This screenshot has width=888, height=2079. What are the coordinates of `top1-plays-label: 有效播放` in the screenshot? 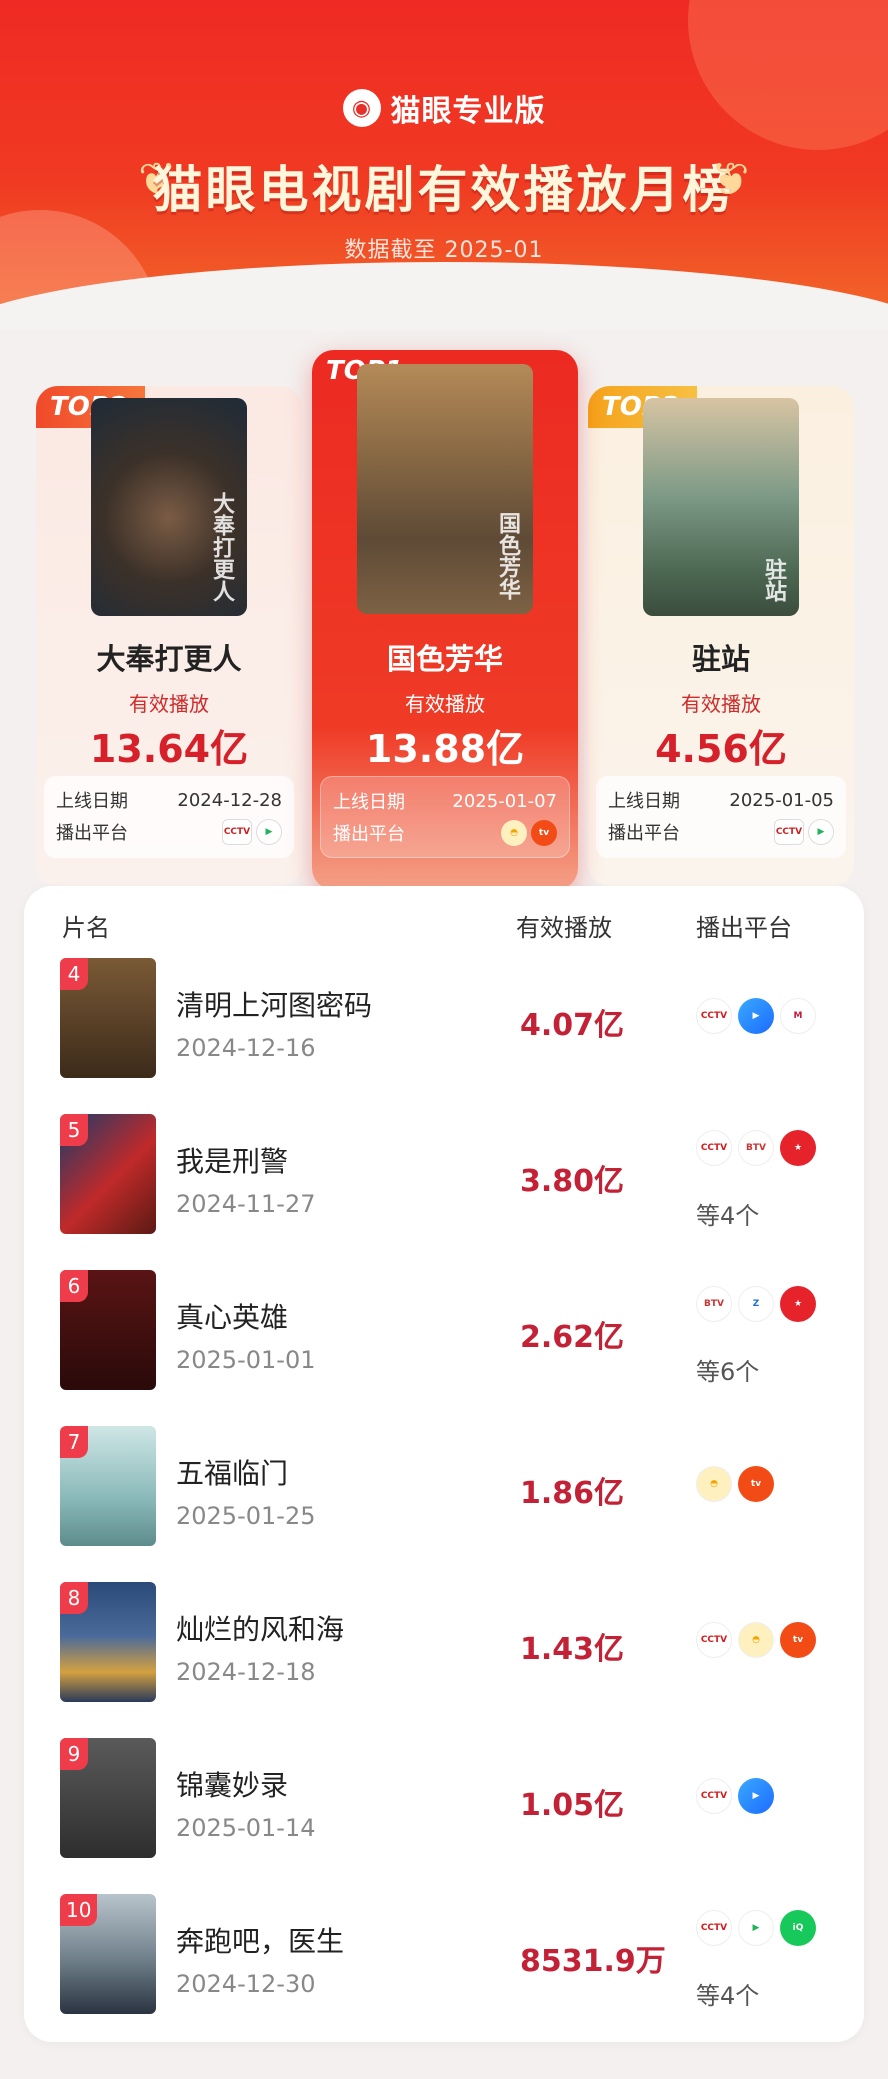 It's located at (445, 704).